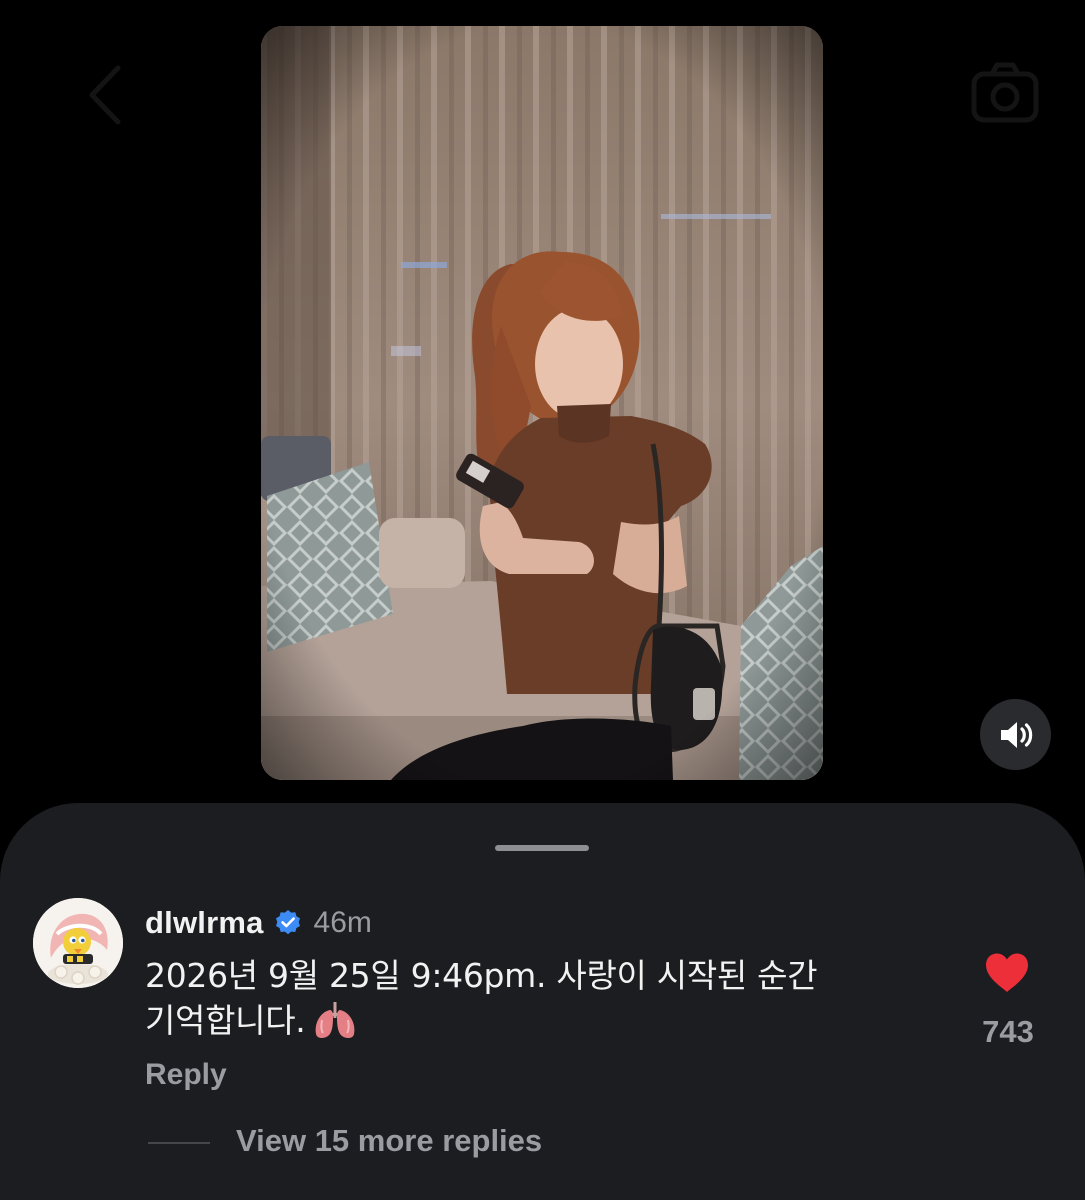 This screenshot has width=1085, height=1200. Describe the element at coordinates (204, 923) in the screenshot. I see `comment-username: dlwlrma` at that location.